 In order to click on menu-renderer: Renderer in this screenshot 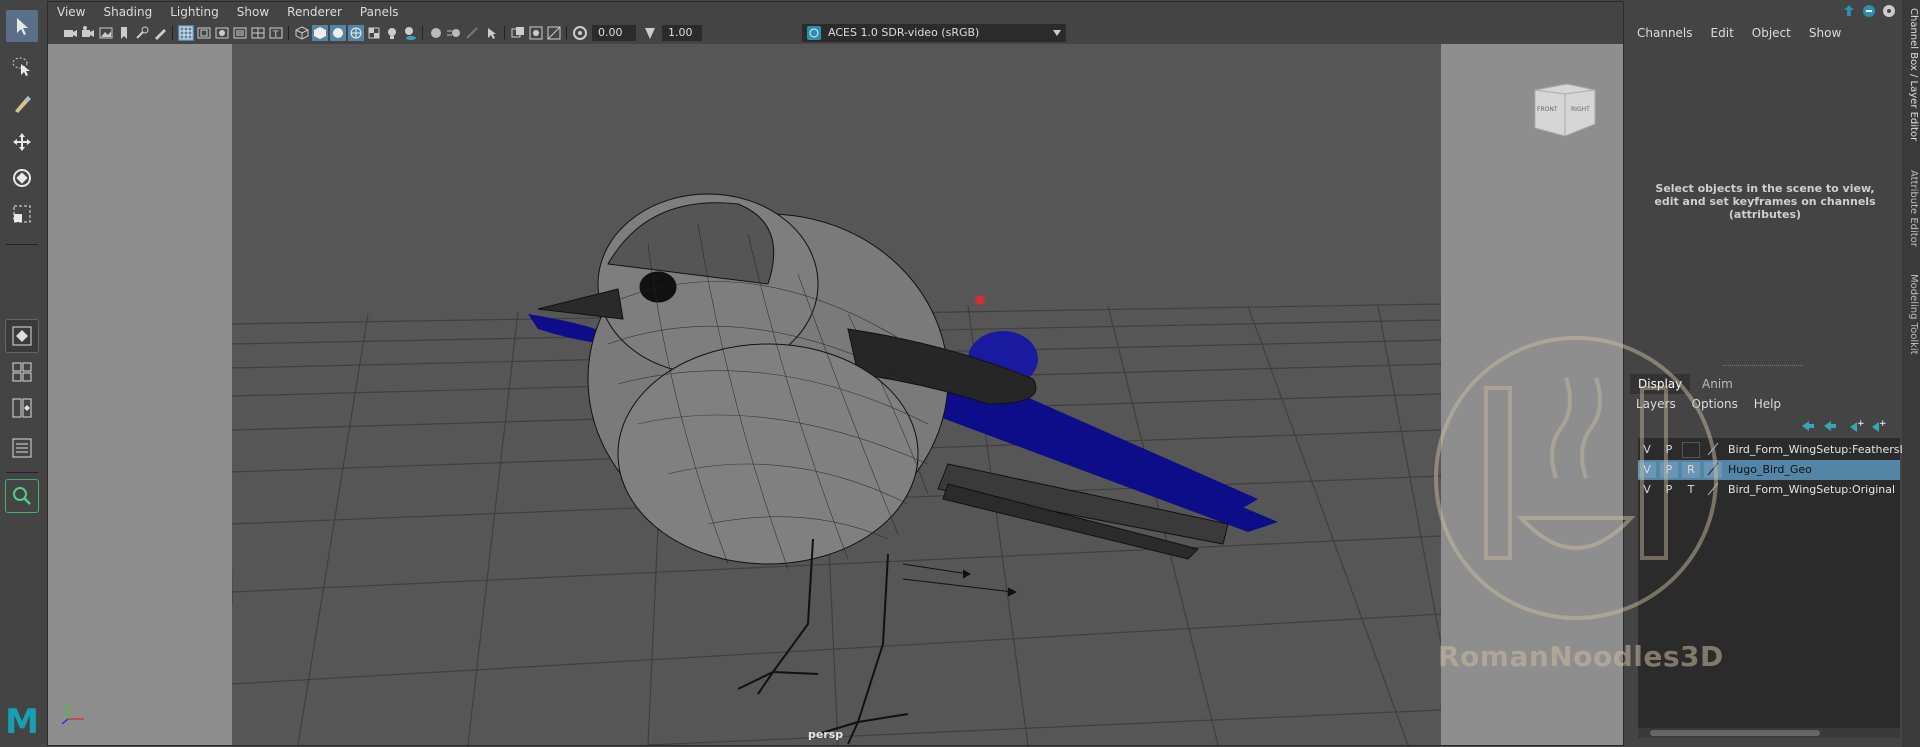, I will do `click(314, 12)`.